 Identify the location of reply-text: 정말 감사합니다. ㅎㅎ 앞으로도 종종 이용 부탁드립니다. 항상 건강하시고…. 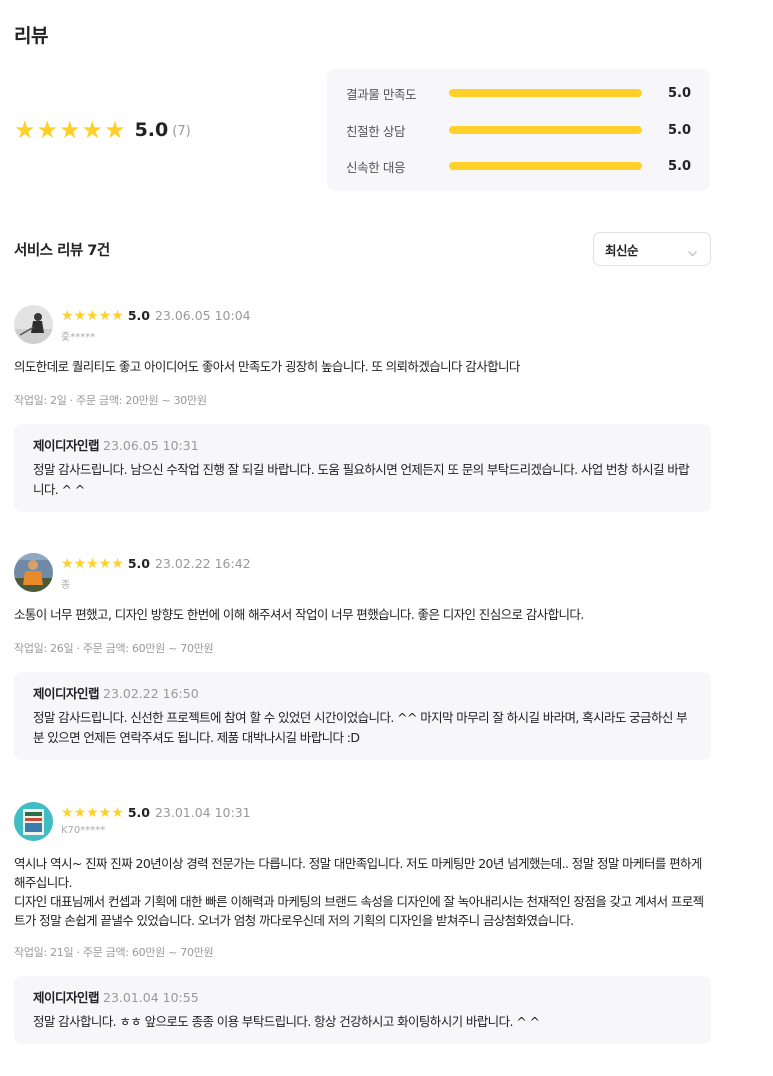
(286, 1021).